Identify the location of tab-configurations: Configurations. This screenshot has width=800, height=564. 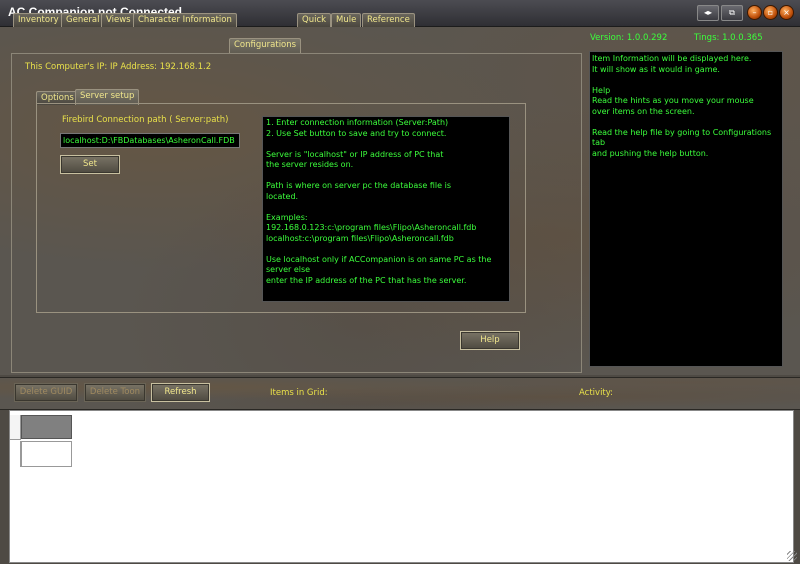
(265, 46).